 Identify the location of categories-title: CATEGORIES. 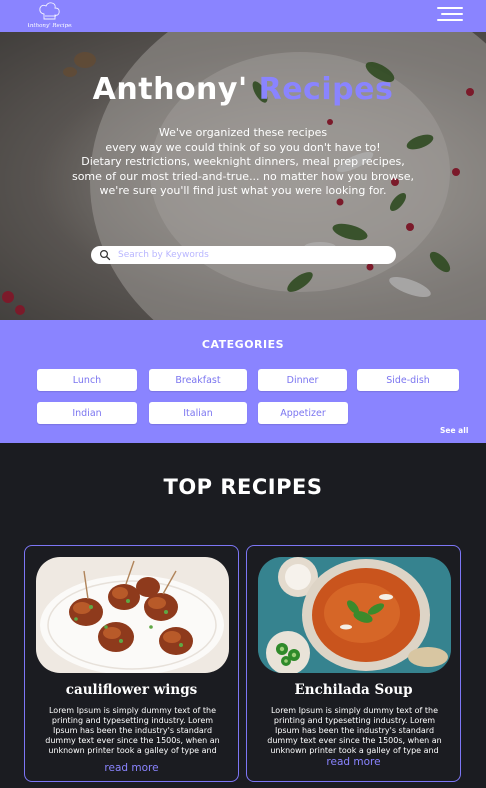
(243, 344).